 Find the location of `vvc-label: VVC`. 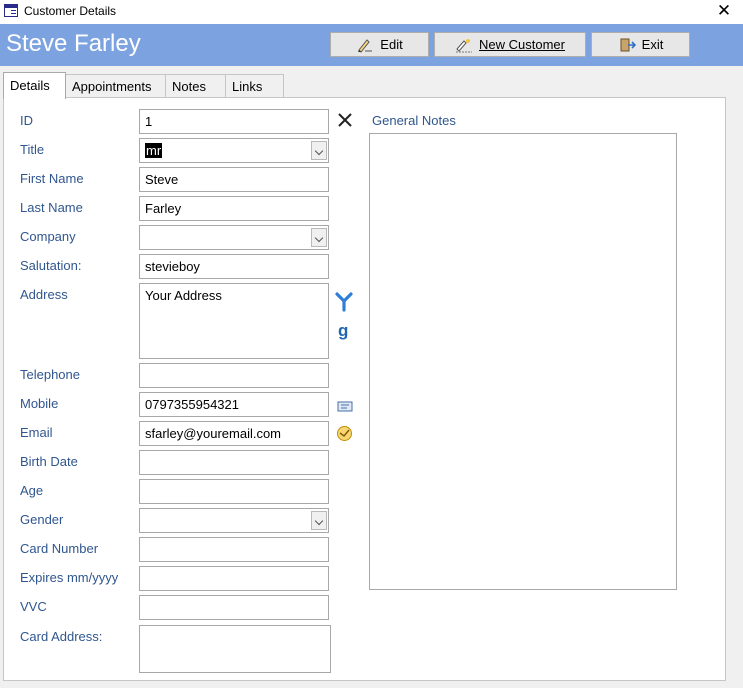

vvc-label: VVC is located at coordinates (33, 606).